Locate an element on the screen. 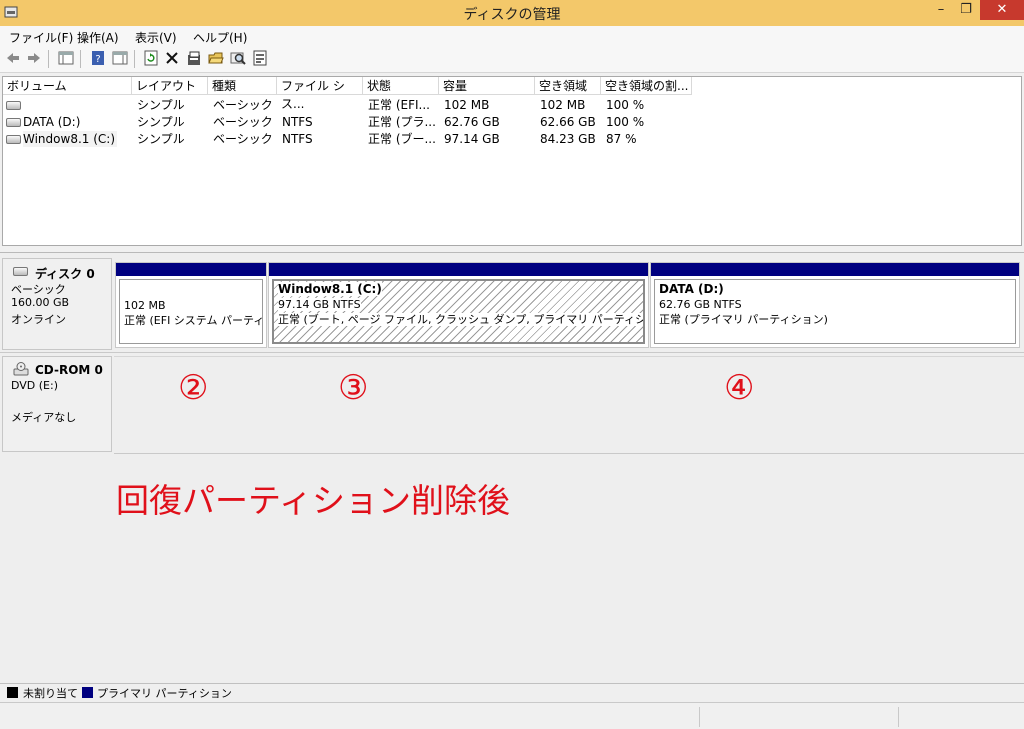 This screenshot has height=729, width=1024. disk-separator is located at coordinates (512, 352).